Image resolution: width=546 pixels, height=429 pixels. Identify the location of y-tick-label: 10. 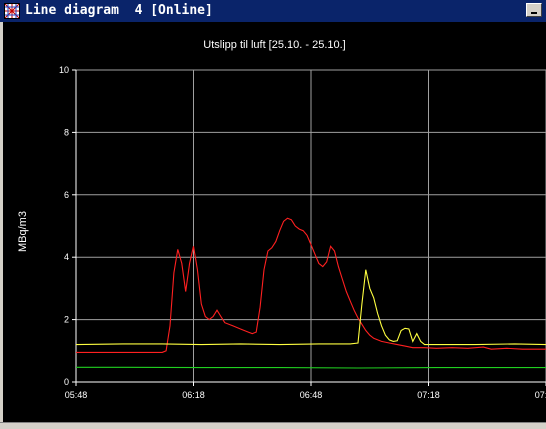
(64, 70).